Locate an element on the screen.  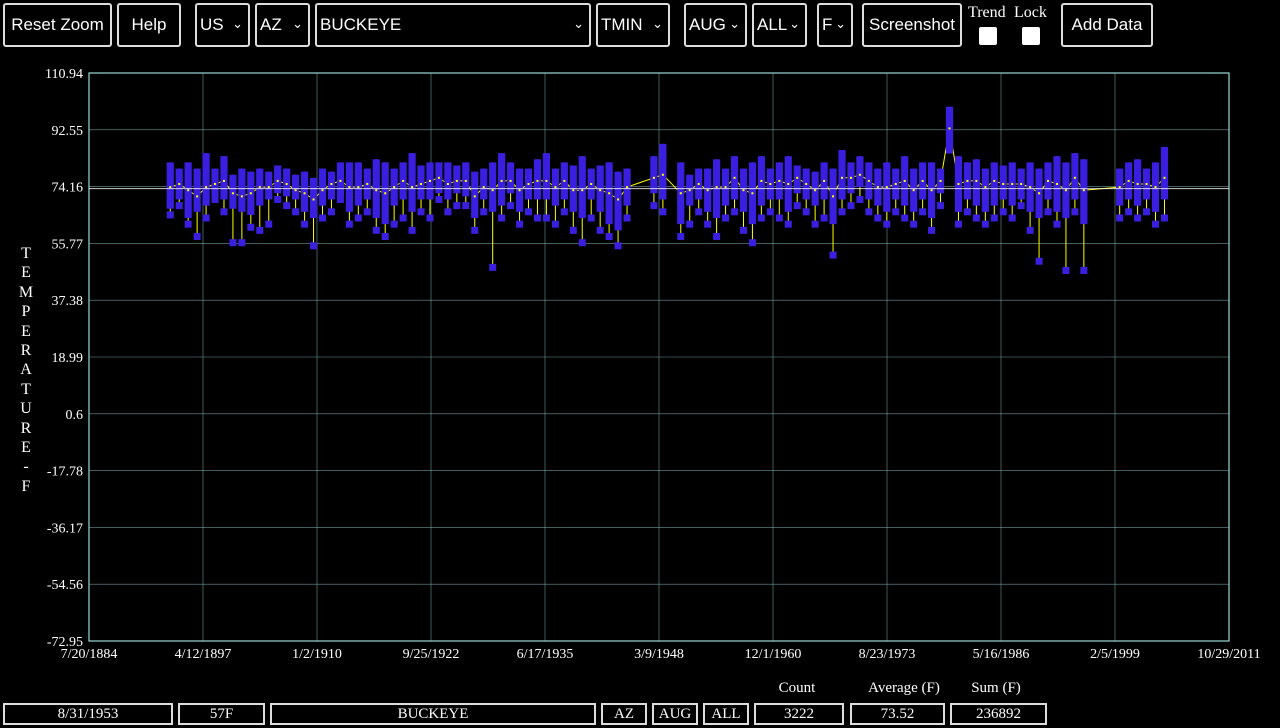
status-state: AZ is located at coordinates (624, 714).